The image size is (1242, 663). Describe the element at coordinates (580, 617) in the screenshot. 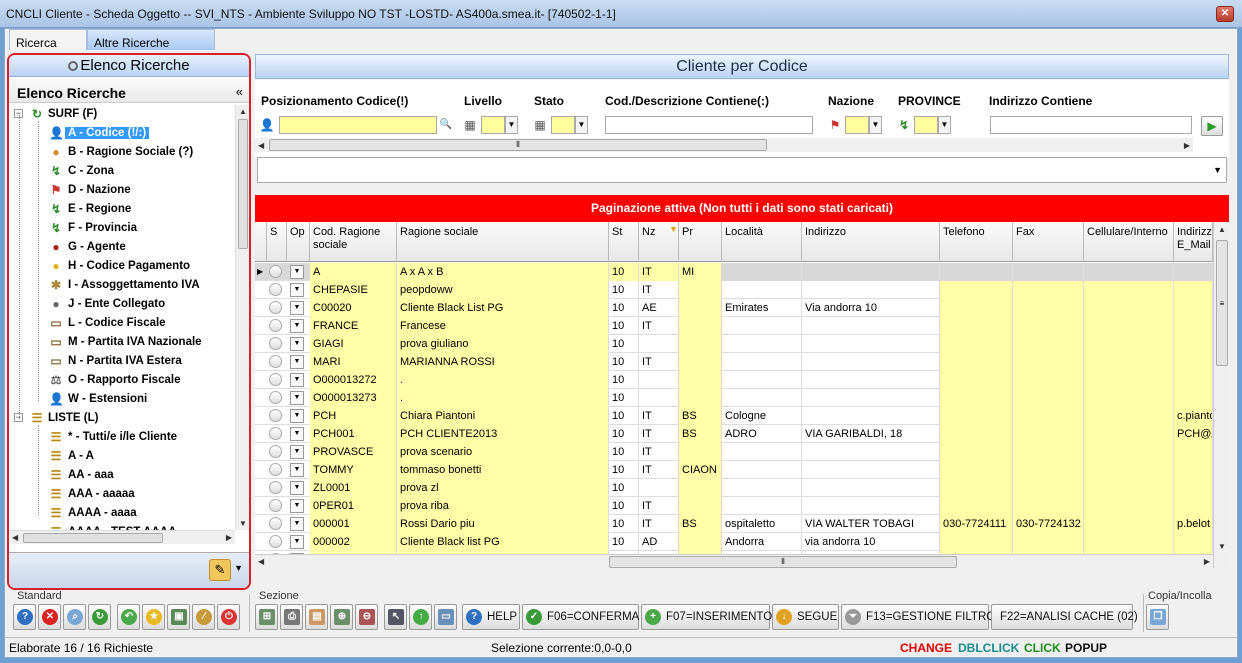

I see `f06-confirm-button: ✓ F06=CONFERMA` at that location.